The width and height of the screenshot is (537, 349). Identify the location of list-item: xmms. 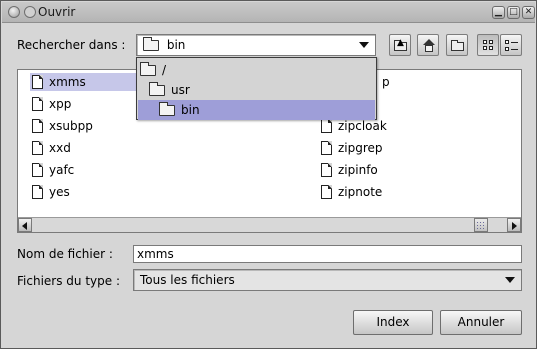
(85, 82).